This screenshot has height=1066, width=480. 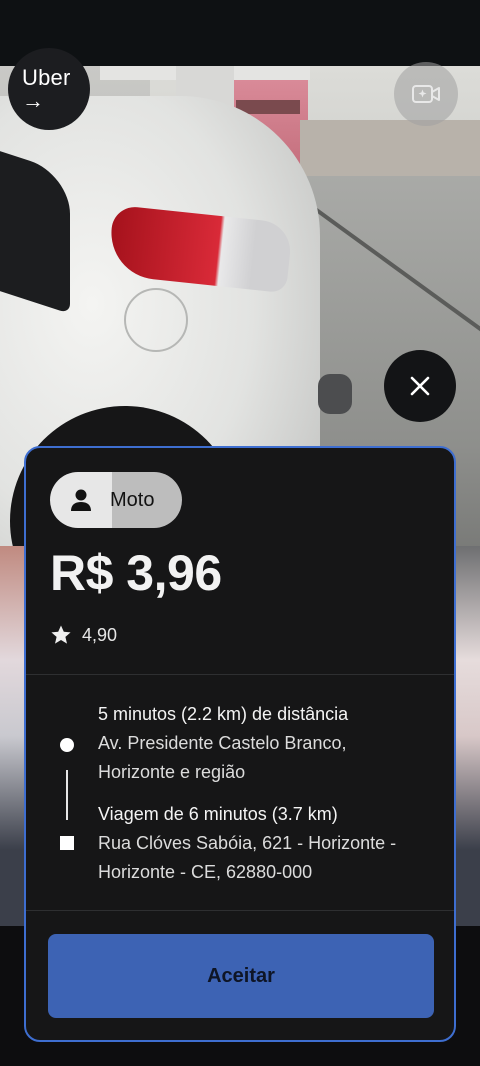 What do you see at coordinates (67, 843) in the screenshot?
I see `dropoff-square-icon` at bounding box center [67, 843].